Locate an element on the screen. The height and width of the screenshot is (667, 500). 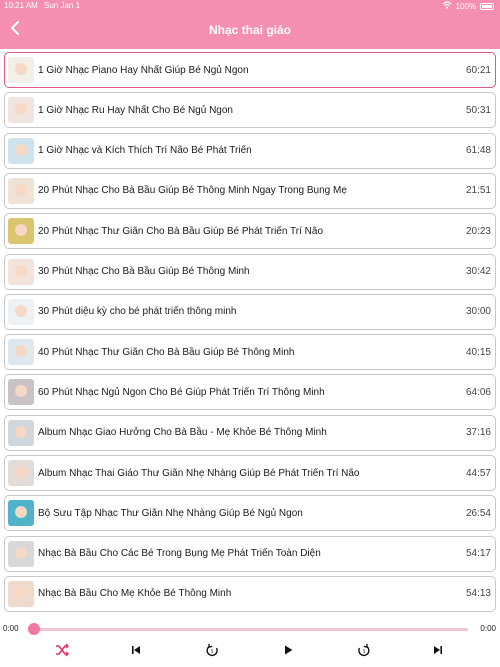
seek-thumb is located at coordinates (34, 629).